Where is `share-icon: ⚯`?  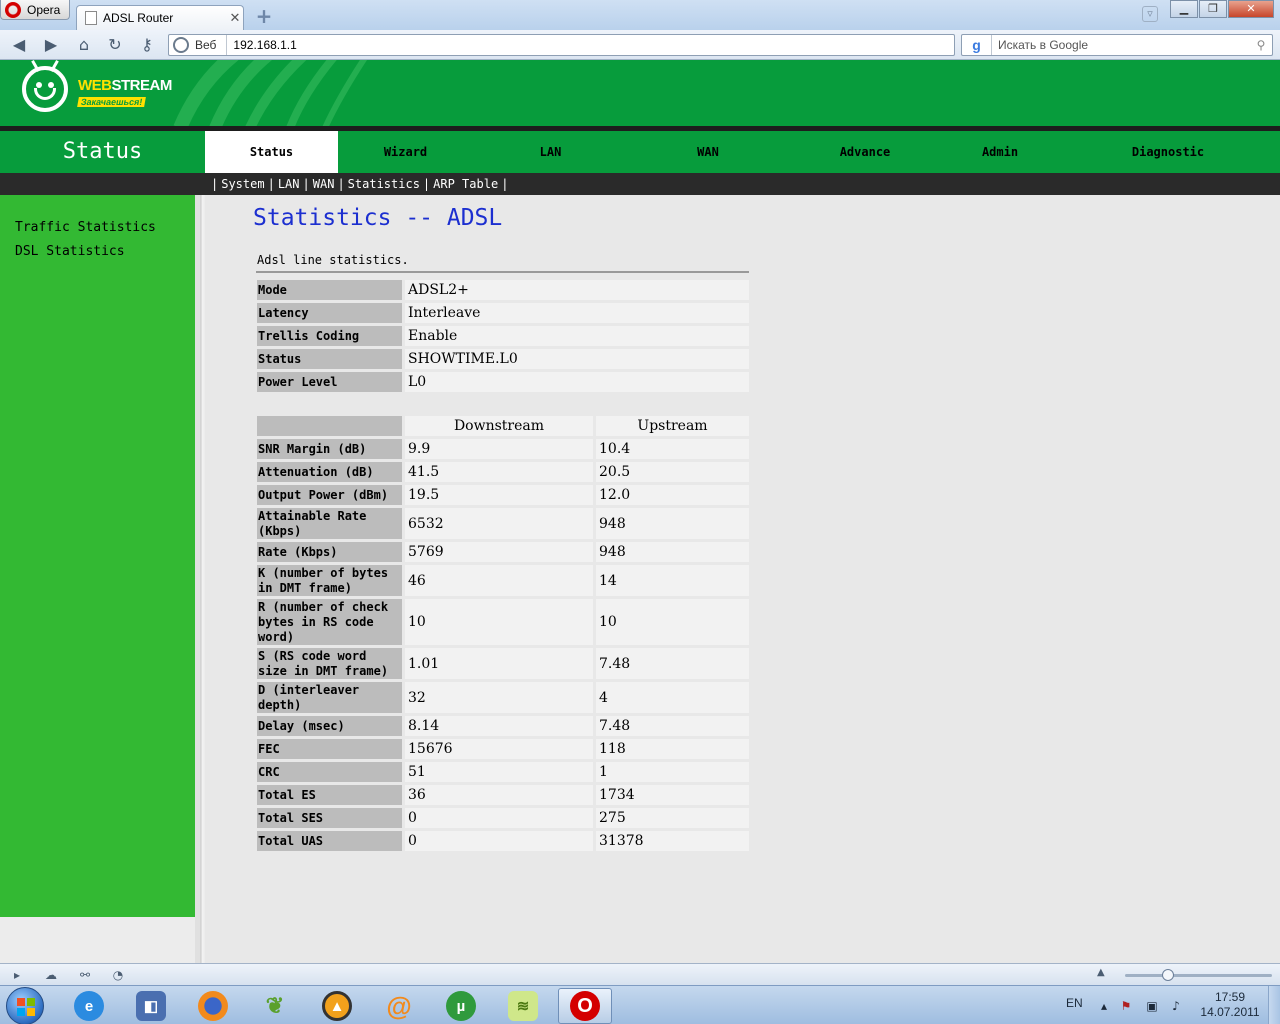
share-icon: ⚯ is located at coordinates (85, 975).